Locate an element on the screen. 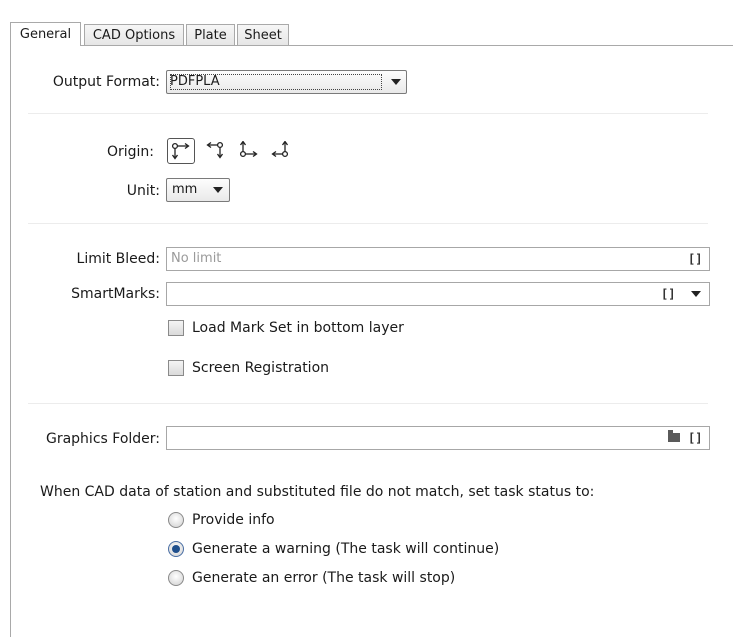  origin-top-left-icon is located at coordinates (180, 151).